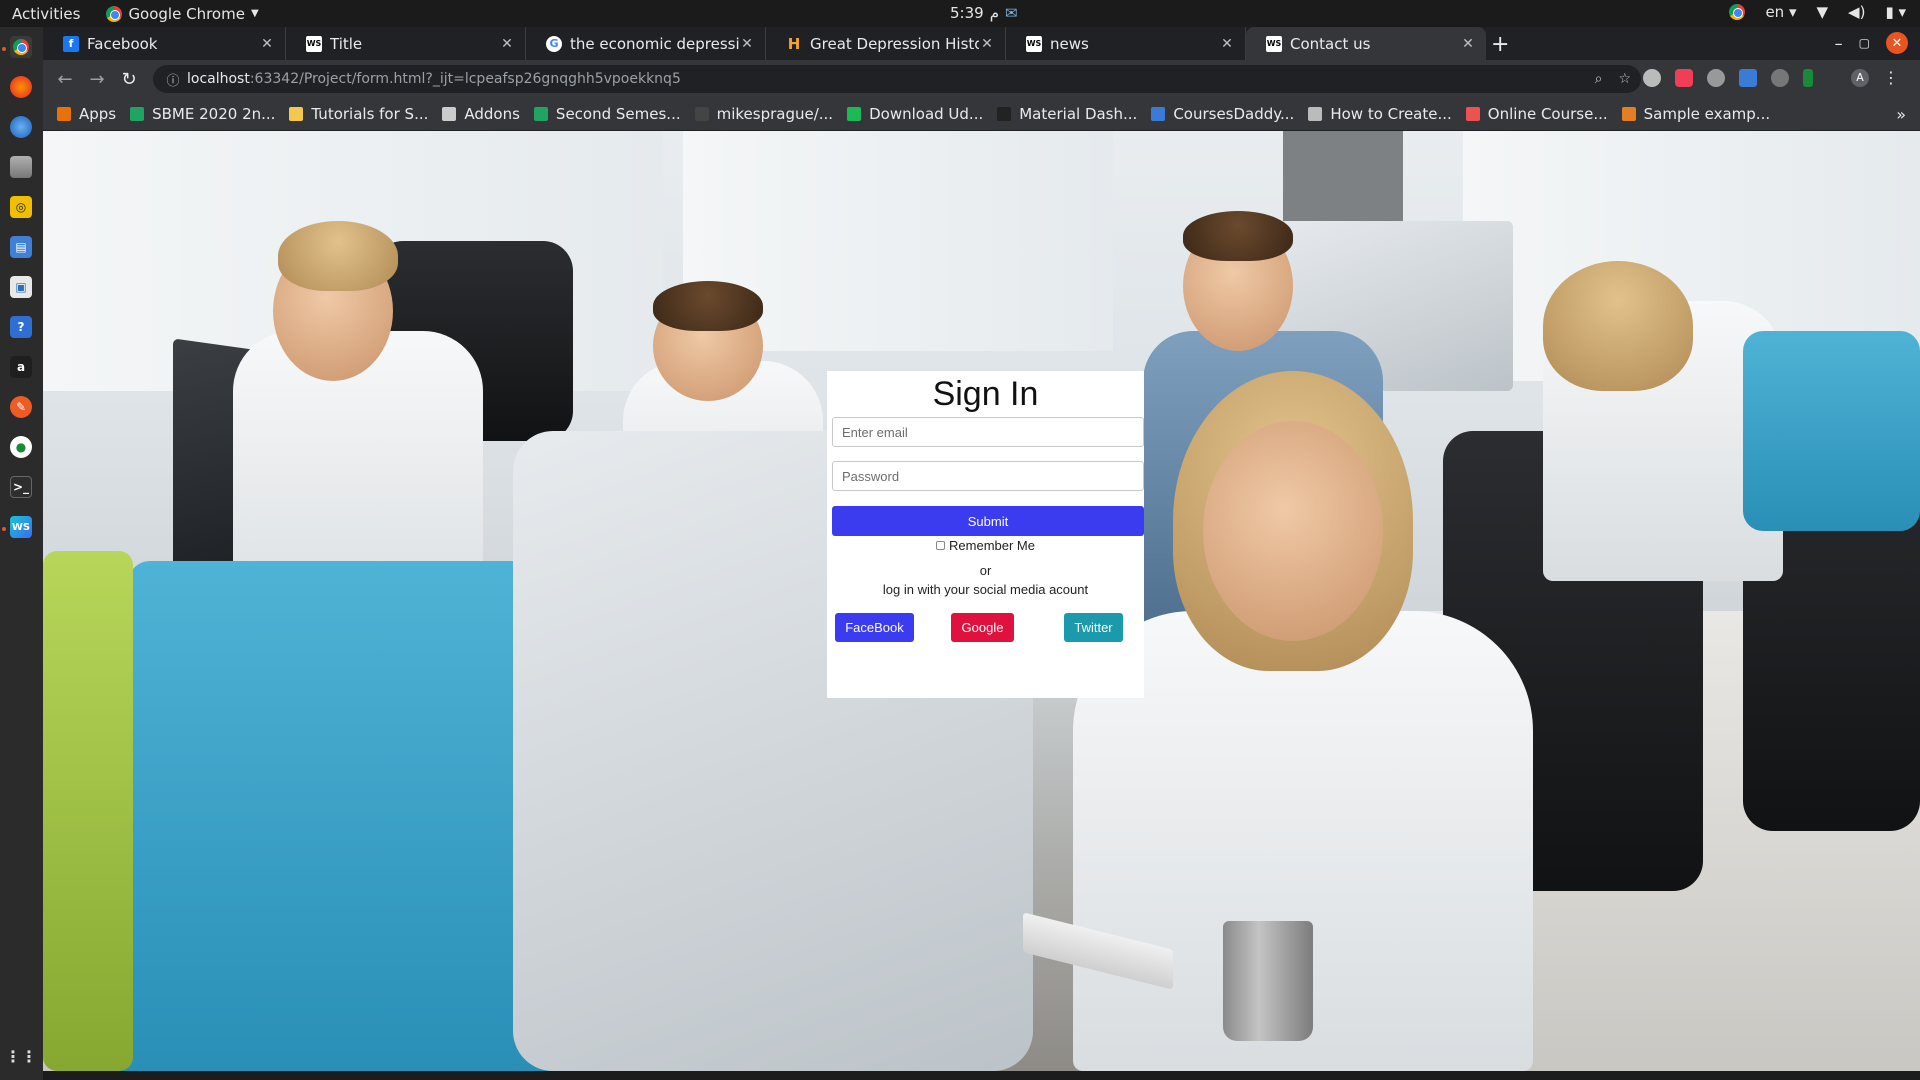 This screenshot has height=1080, width=1920. Describe the element at coordinates (988, 476) in the screenshot. I see `password-field: Password` at that location.